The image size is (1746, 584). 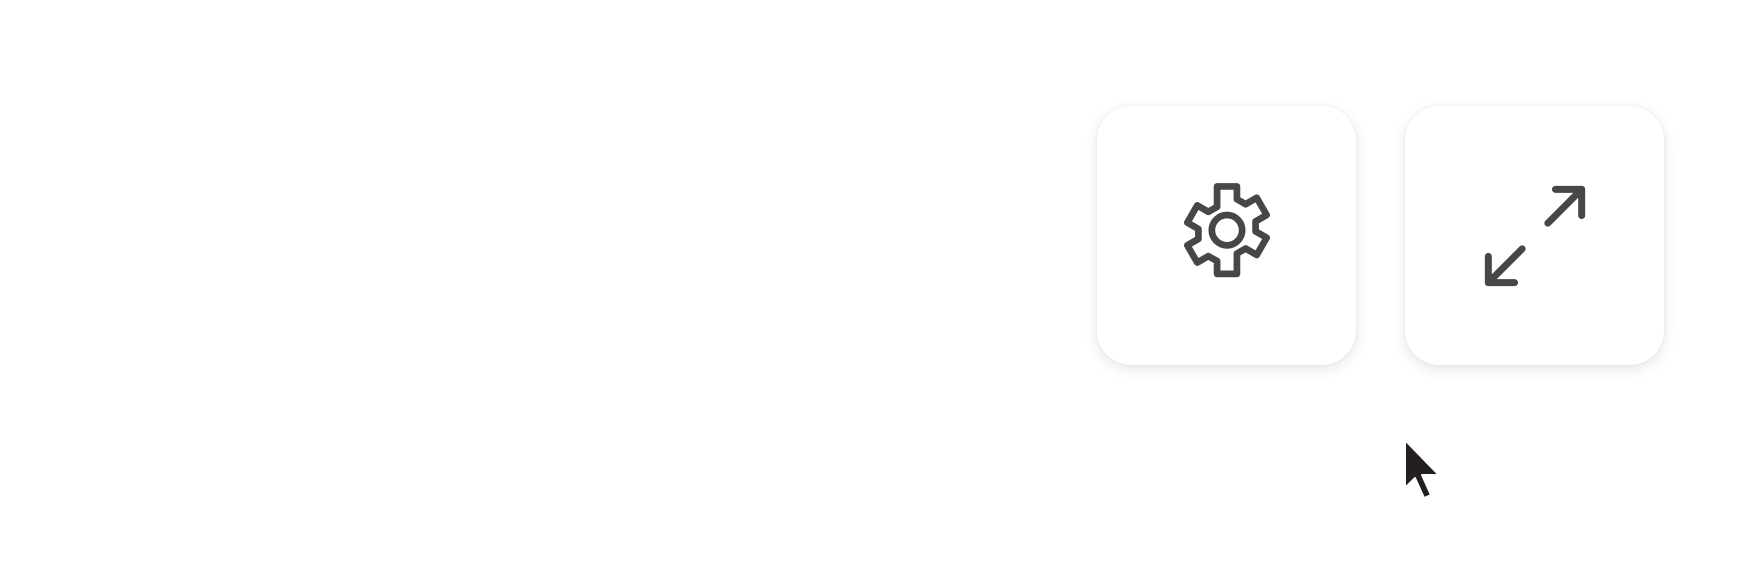 I want to click on gear-icon, so click(x=1227, y=236).